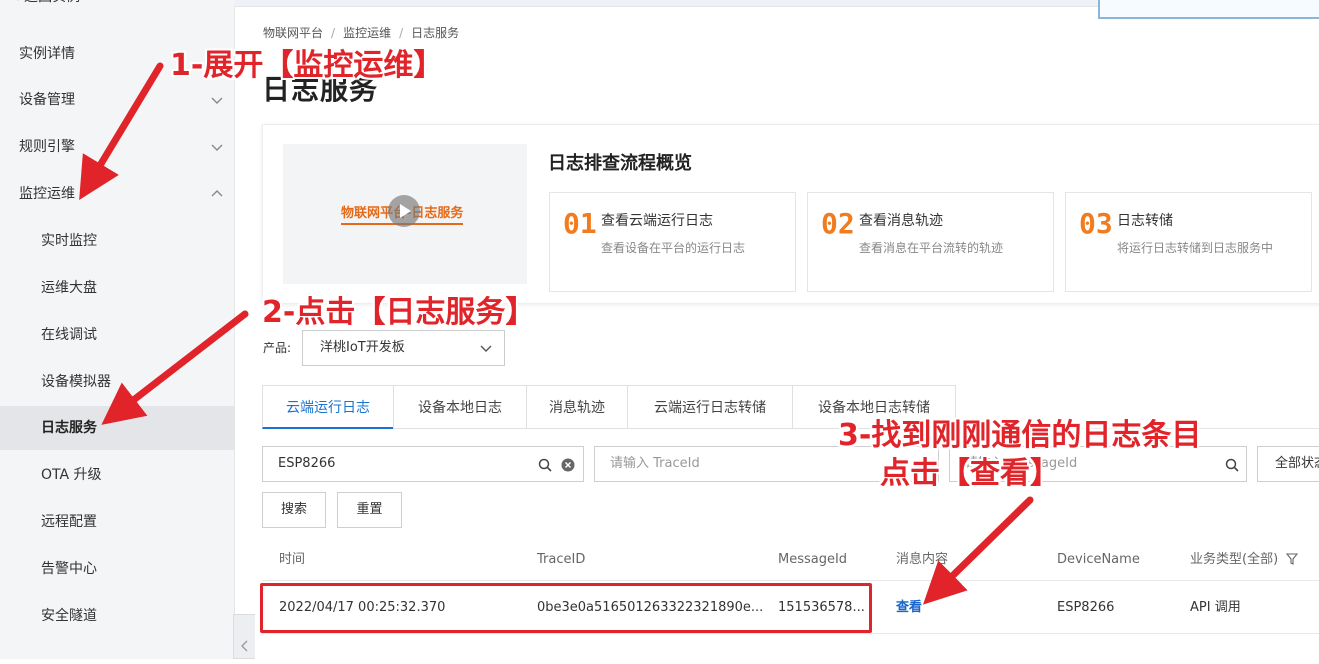 Image resolution: width=1319 pixels, height=664 pixels. I want to click on step-number: 03, so click(1096, 223).